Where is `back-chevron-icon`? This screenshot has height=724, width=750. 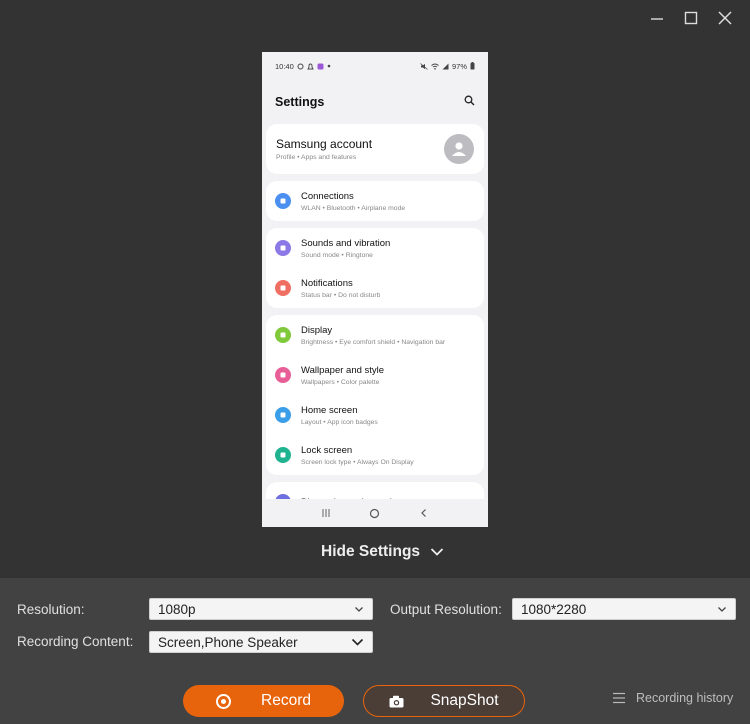 back-chevron-icon is located at coordinates (423, 513).